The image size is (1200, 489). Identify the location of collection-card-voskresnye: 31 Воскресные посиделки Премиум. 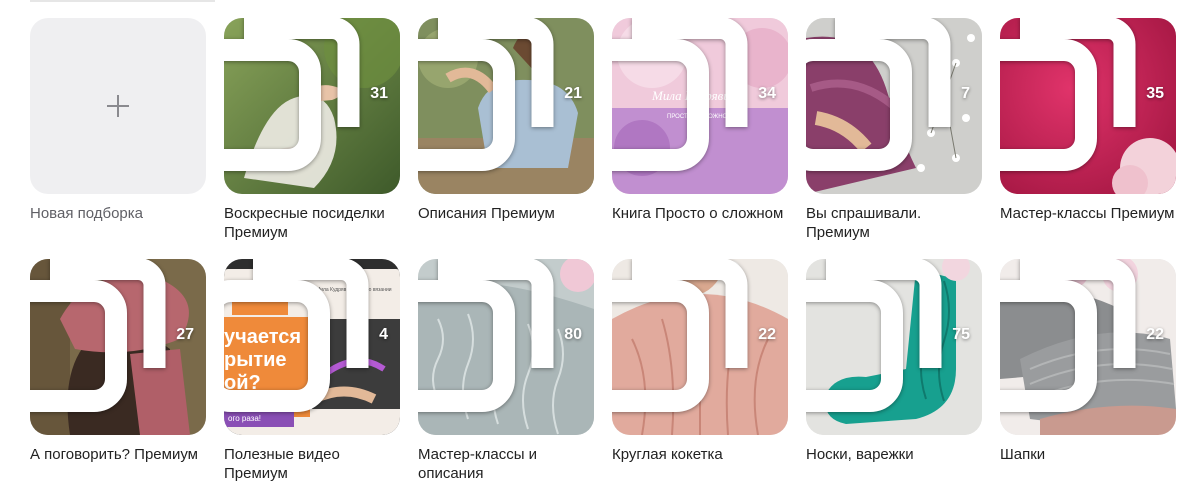
(312, 138).